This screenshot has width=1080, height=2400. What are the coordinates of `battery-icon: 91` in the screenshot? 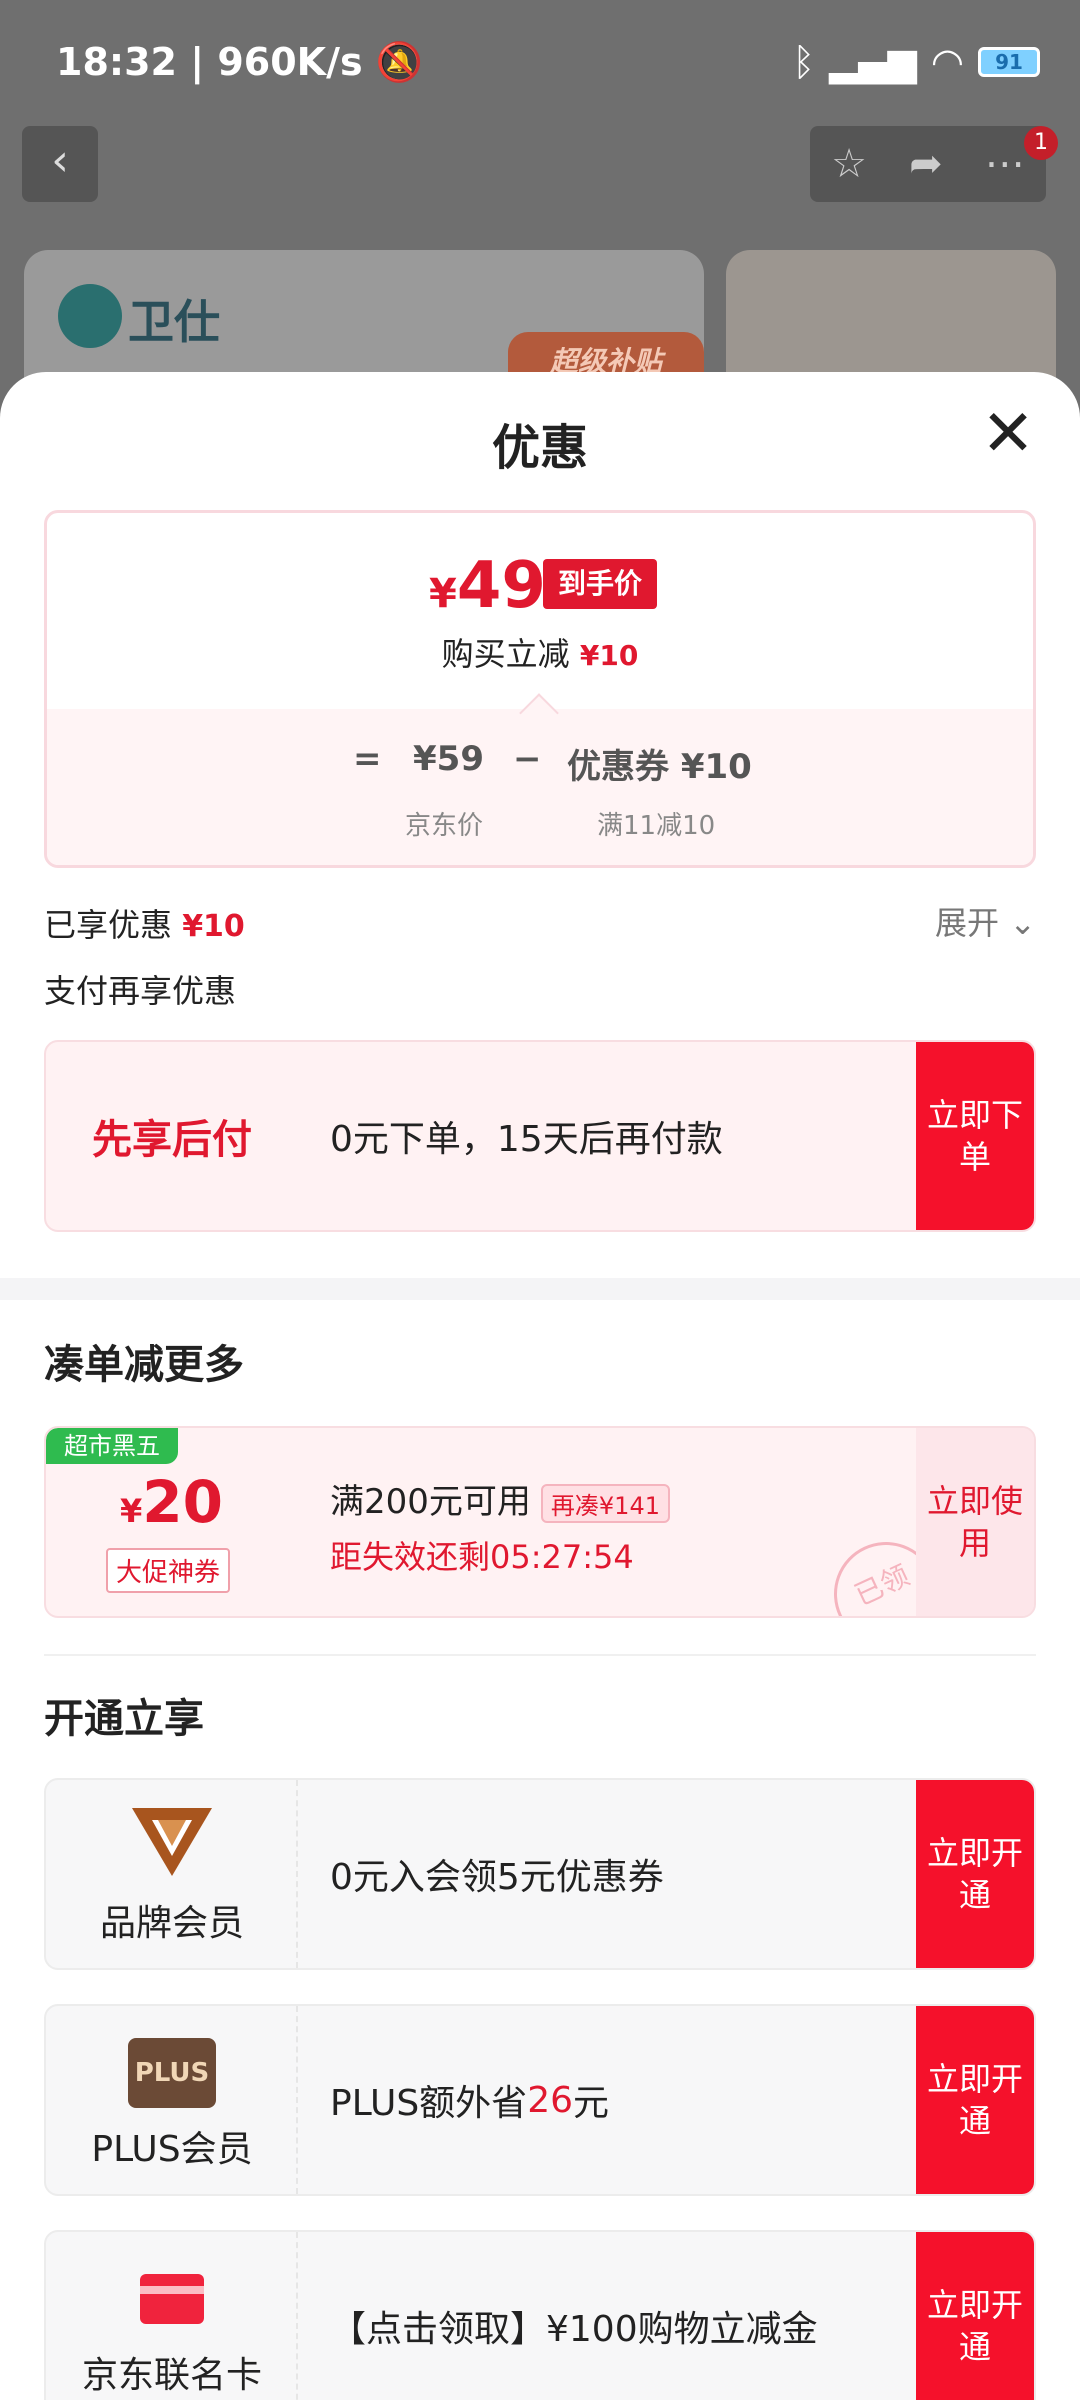 It's located at (1009, 62).